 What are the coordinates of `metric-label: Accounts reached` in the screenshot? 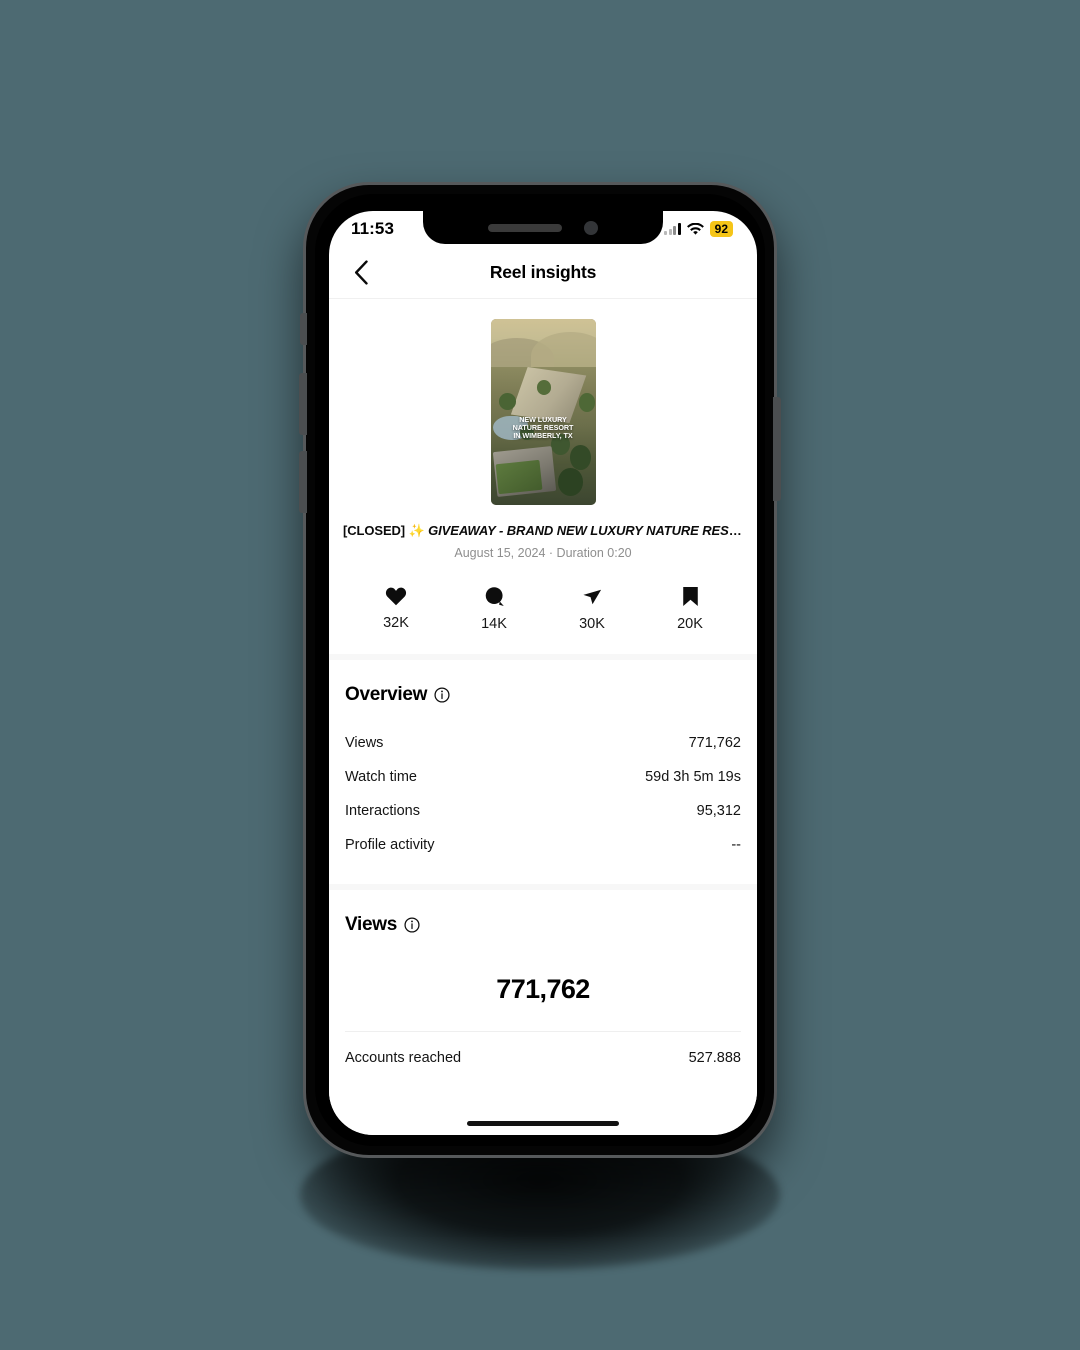 It's located at (403, 1058).